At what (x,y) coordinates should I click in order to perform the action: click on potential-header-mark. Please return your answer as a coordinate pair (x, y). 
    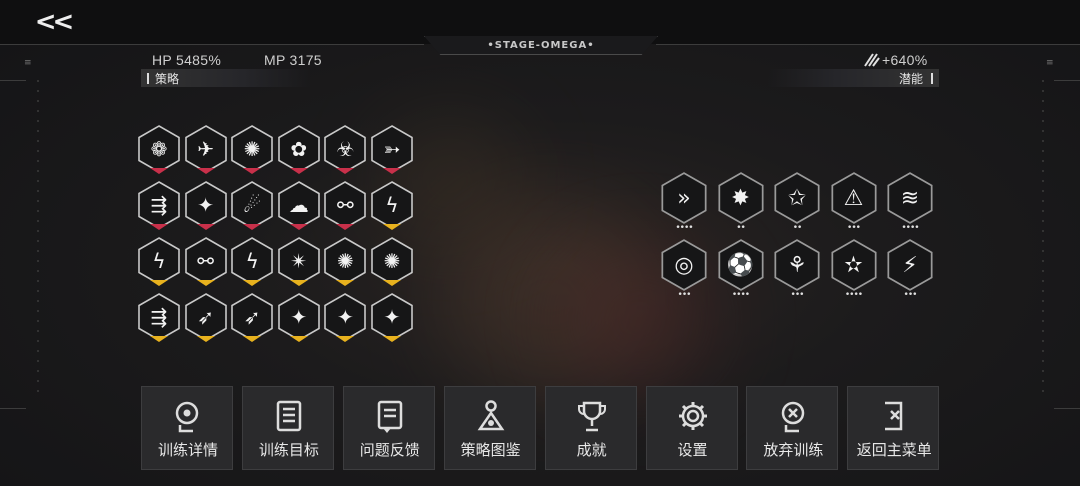
    Looking at the image, I should click on (932, 78).